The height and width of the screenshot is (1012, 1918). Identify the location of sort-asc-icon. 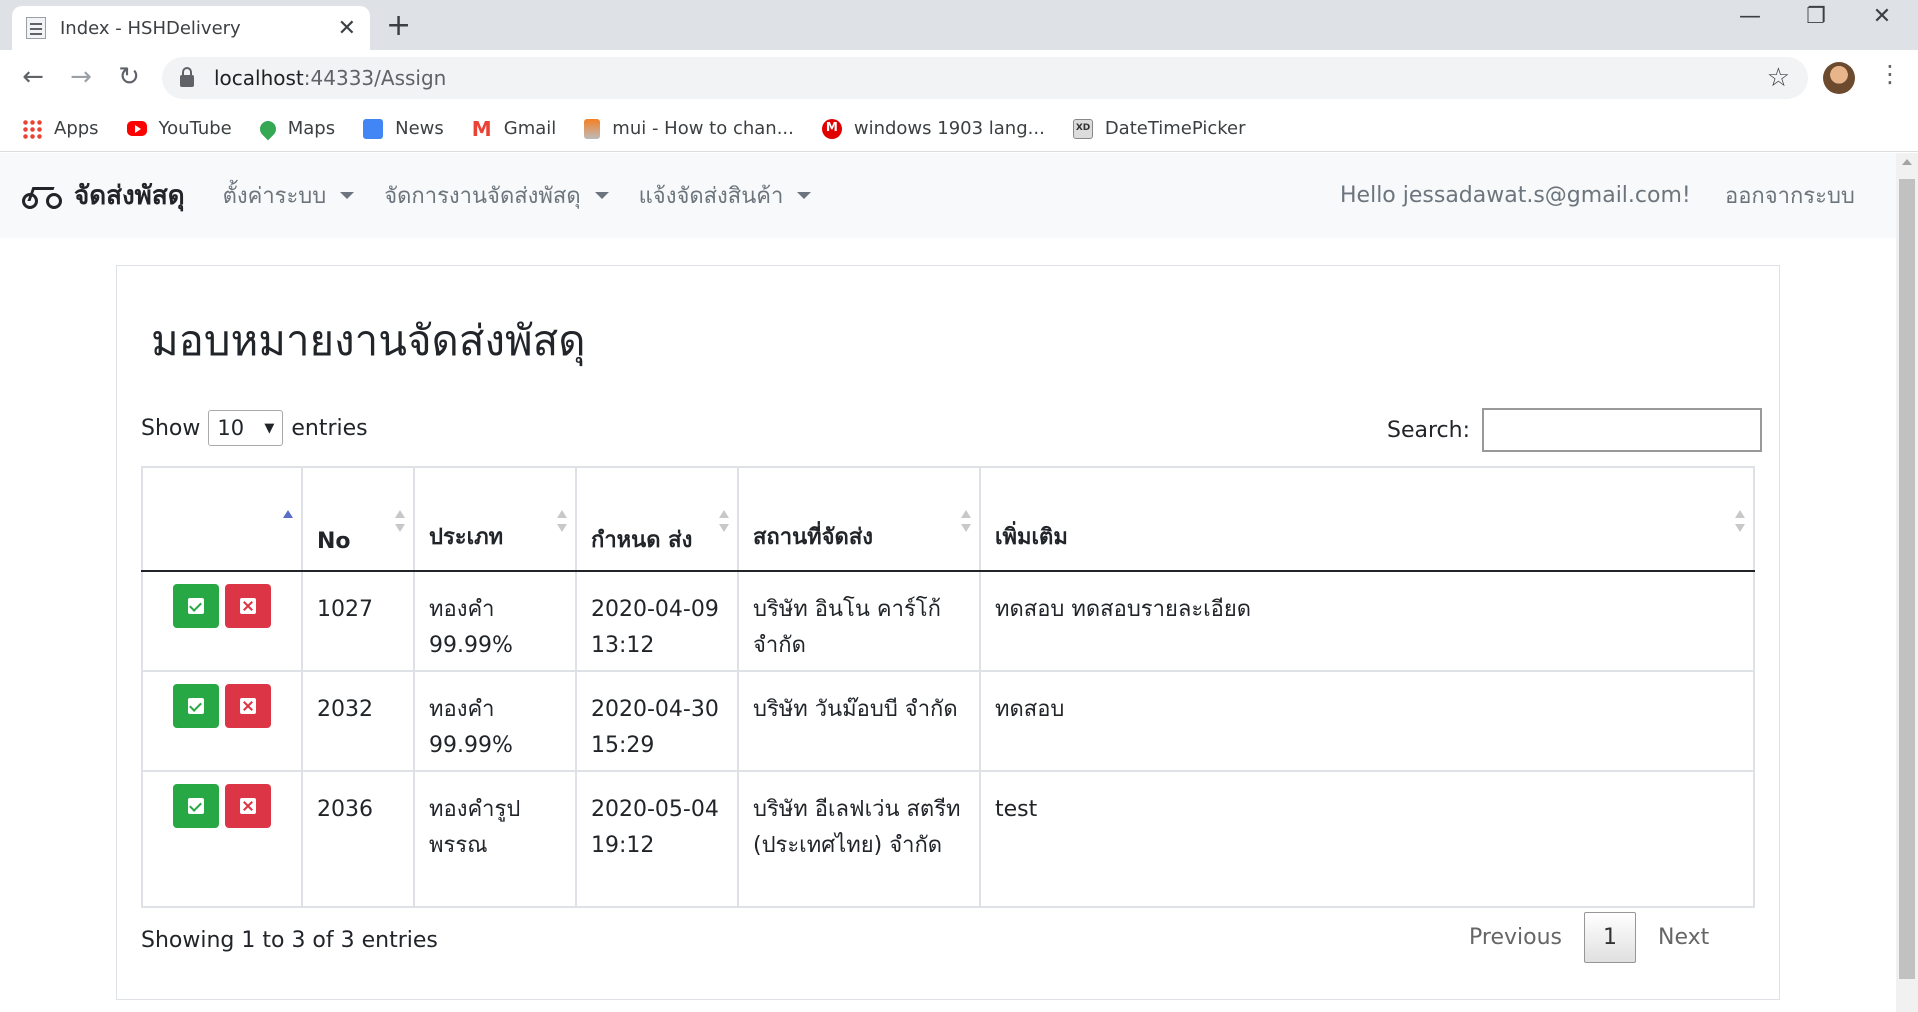
(288, 521).